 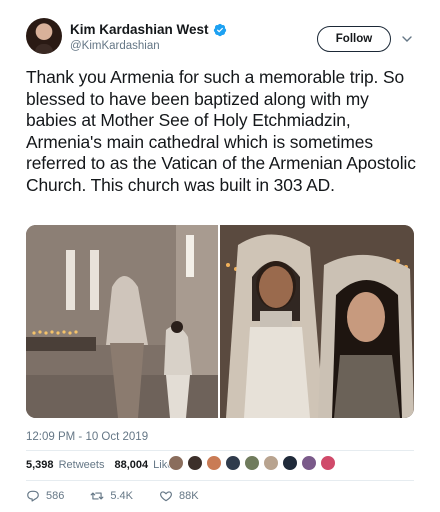 I want to click on reply-button: 586, so click(x=45, y=496).